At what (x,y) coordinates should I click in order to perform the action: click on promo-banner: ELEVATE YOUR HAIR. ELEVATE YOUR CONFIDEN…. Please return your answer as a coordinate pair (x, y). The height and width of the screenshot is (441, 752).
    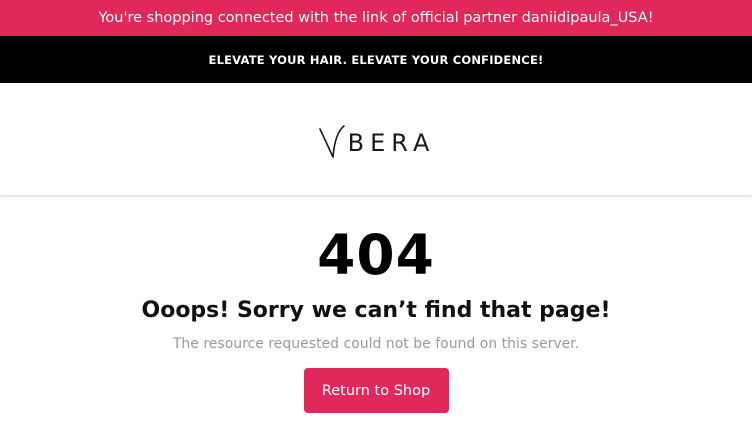
    Looking at the image, I should click on (376, 59).